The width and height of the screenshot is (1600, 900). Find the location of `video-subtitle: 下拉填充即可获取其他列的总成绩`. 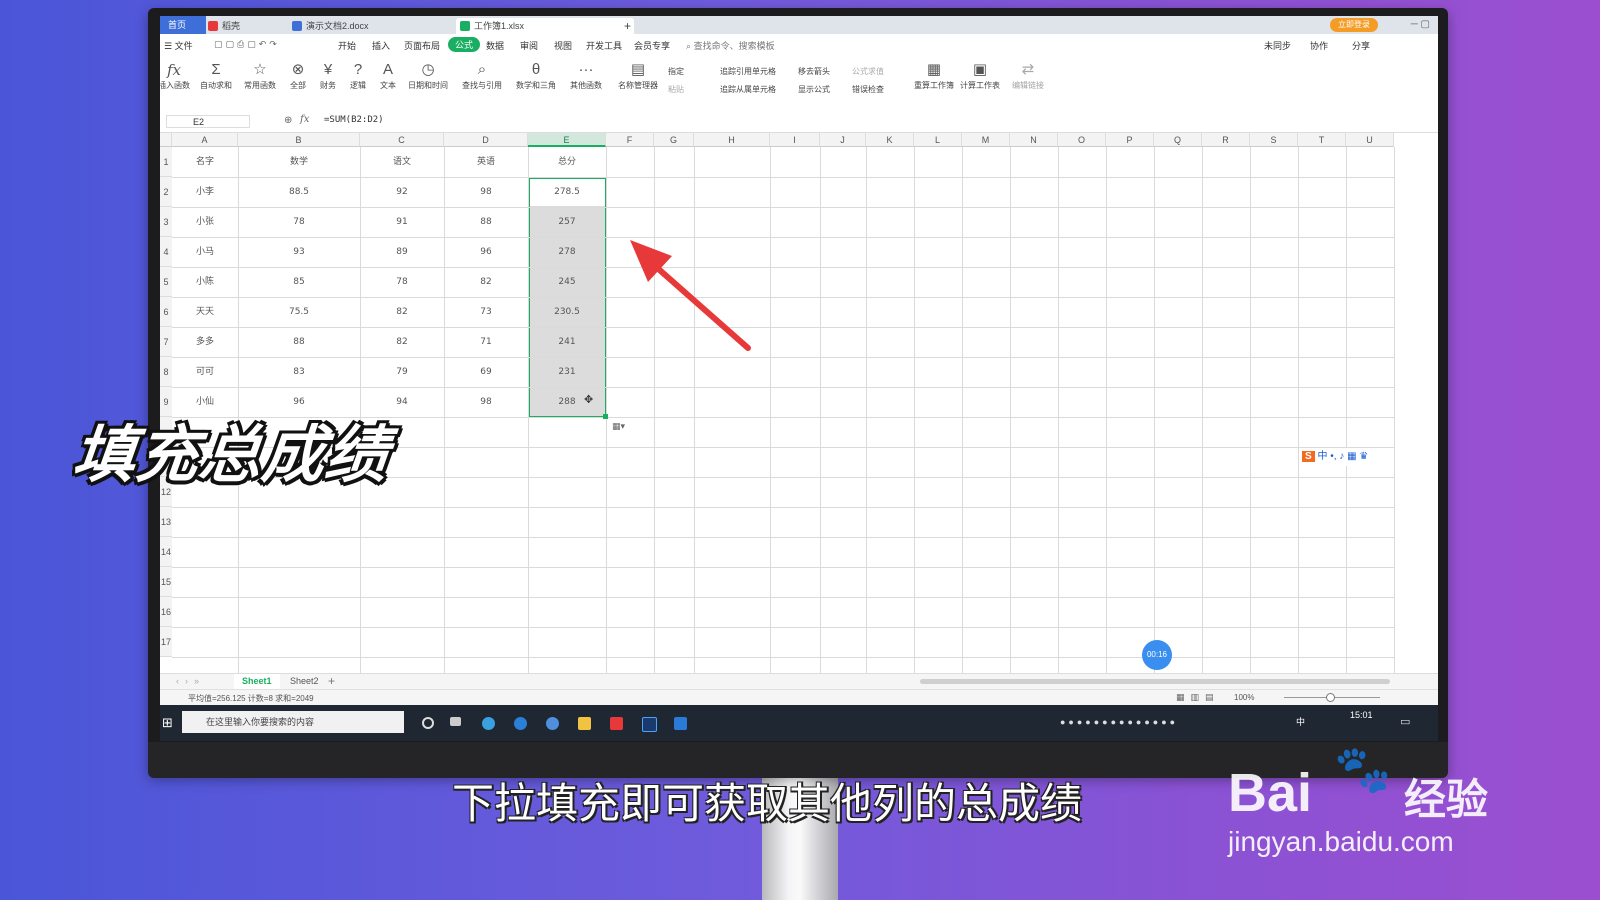

video-subtitle: 下拉填充即可获取其他列的总成绩 is located at coordinates (767, 803).